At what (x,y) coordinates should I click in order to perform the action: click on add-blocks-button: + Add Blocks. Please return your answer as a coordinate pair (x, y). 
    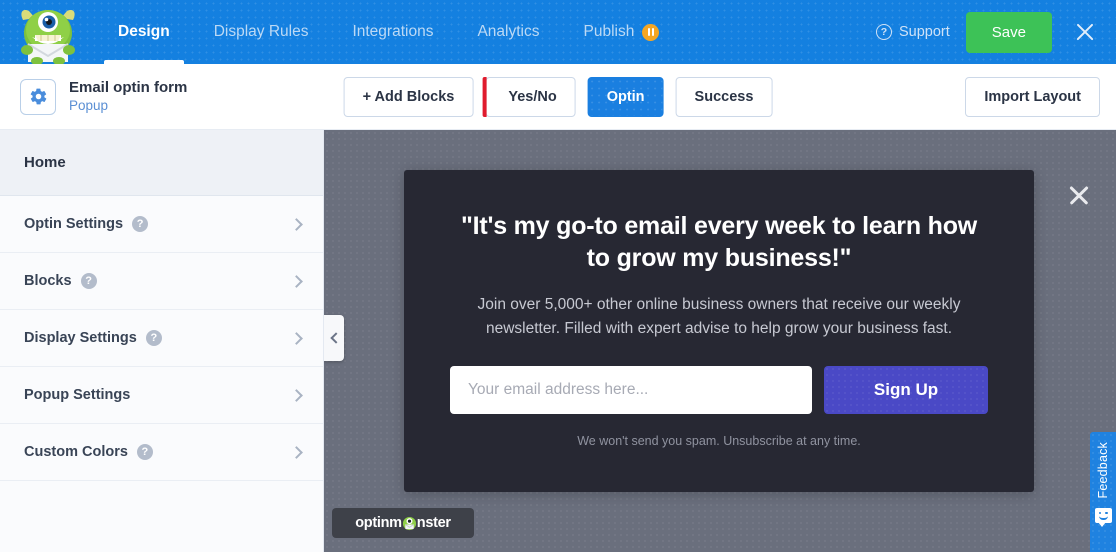
    Looking at the image, I should click on (408, 96).